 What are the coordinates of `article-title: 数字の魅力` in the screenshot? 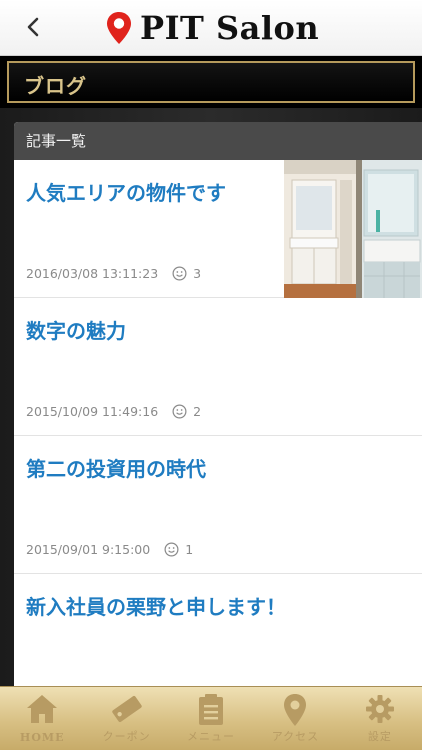 It's located at (76, 331).